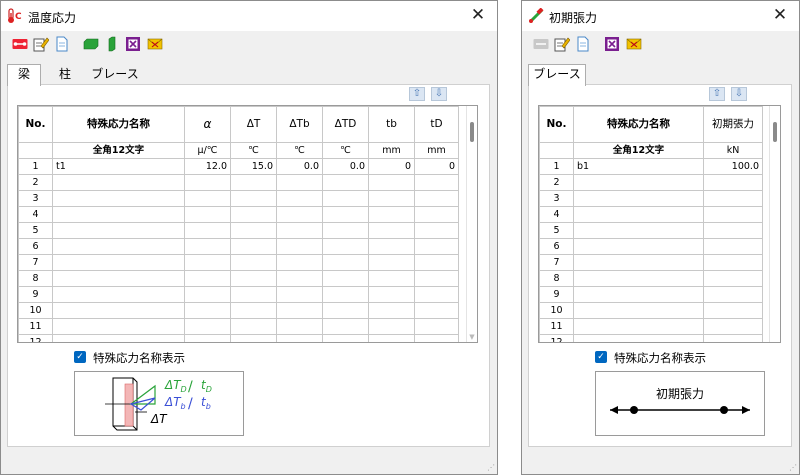 This screenshot has width=800, height=475. Describe the element at coordinates (115, 74) in the screenshot. I see `tab-brace: ブレース` at that location.